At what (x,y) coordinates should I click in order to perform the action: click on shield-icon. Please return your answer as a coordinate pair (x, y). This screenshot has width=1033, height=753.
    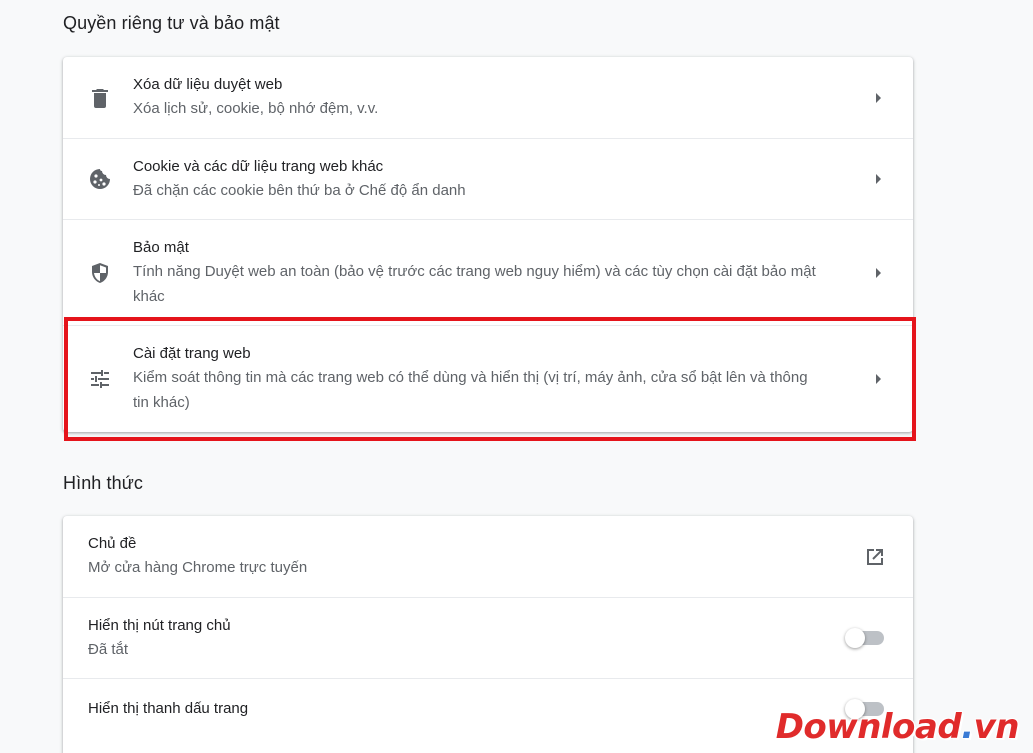
    Looking at the image, I should click on (100, 273).